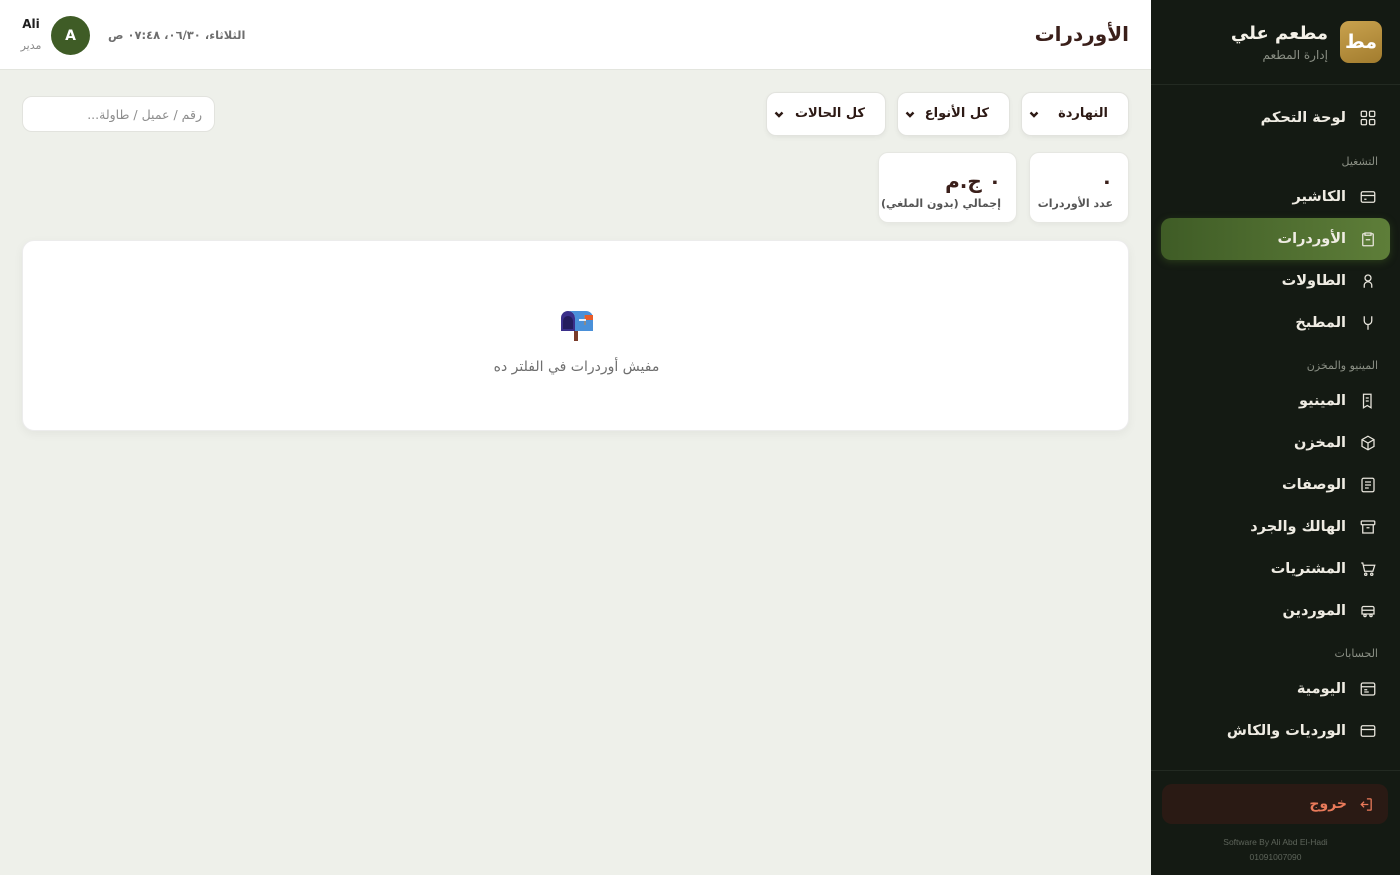 This screenshot has height=875, width=1400. What do you see at coordinates (1275, 842) in the screenshot?
I see `credit-author: Software By Ali Abd El-Hadi` at bounding box center [1275, 842].